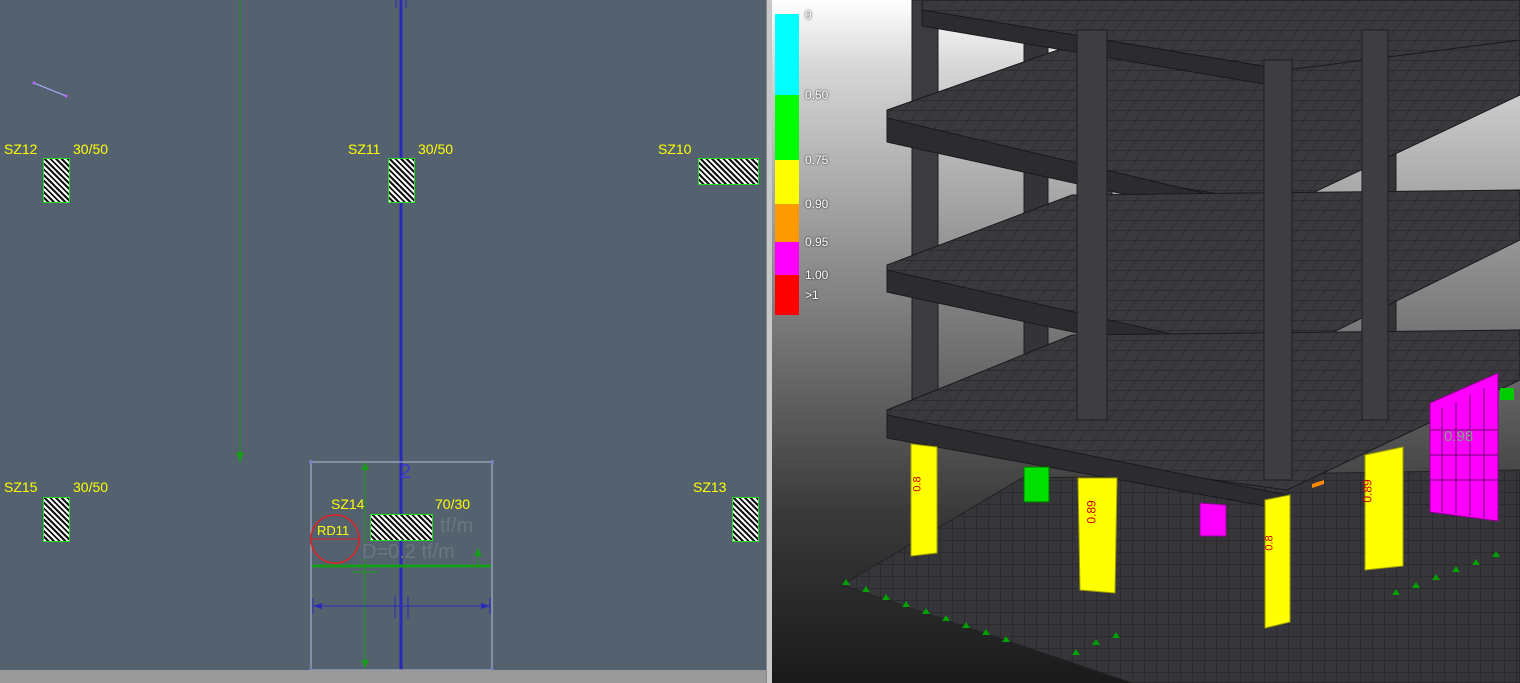 The height and width of the screenshot is (683, 1520). What do you see at coordinates (457, 526) in the screenshot?
I see `load-text-upper: tf/m` at bounding box center [457, 526].